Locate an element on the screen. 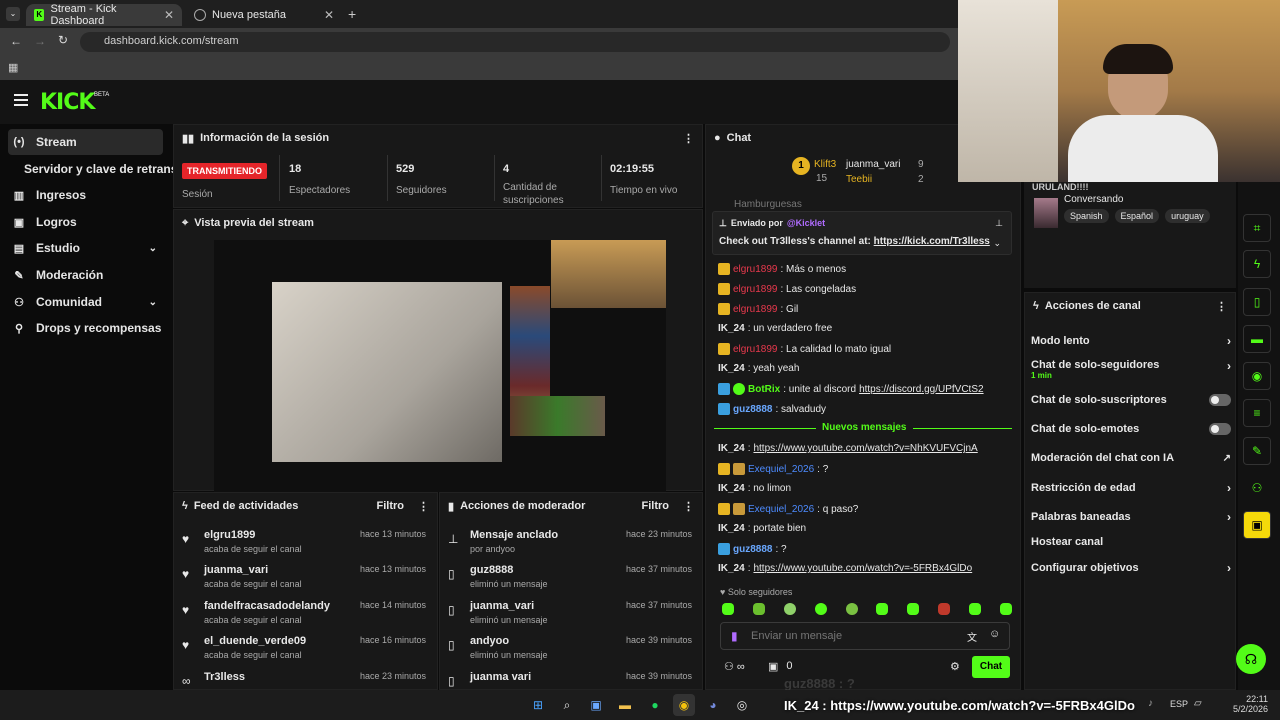  menu-icon is located at coordinates (21, 95).